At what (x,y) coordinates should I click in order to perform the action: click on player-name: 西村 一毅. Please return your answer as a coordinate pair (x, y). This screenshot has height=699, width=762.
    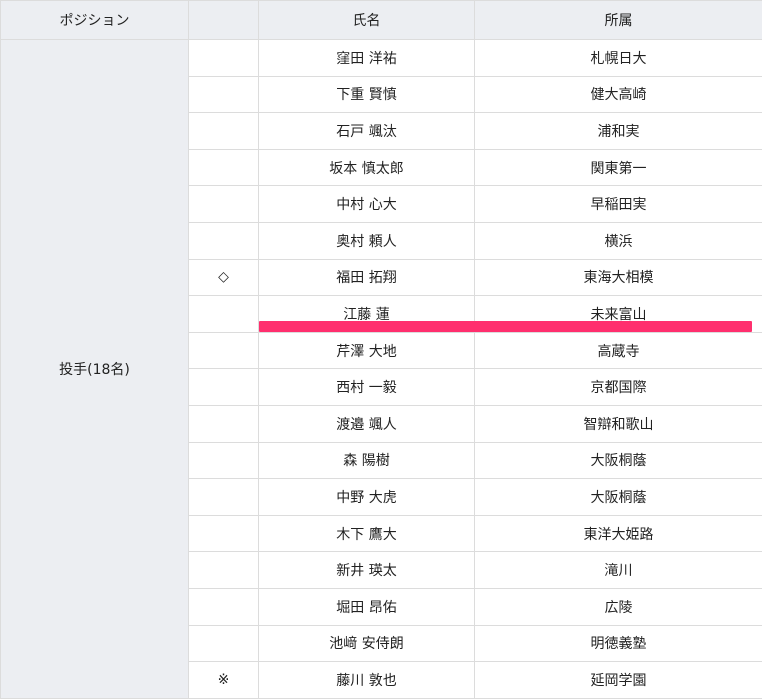
    Looking at the image, I should click on (367, 387).